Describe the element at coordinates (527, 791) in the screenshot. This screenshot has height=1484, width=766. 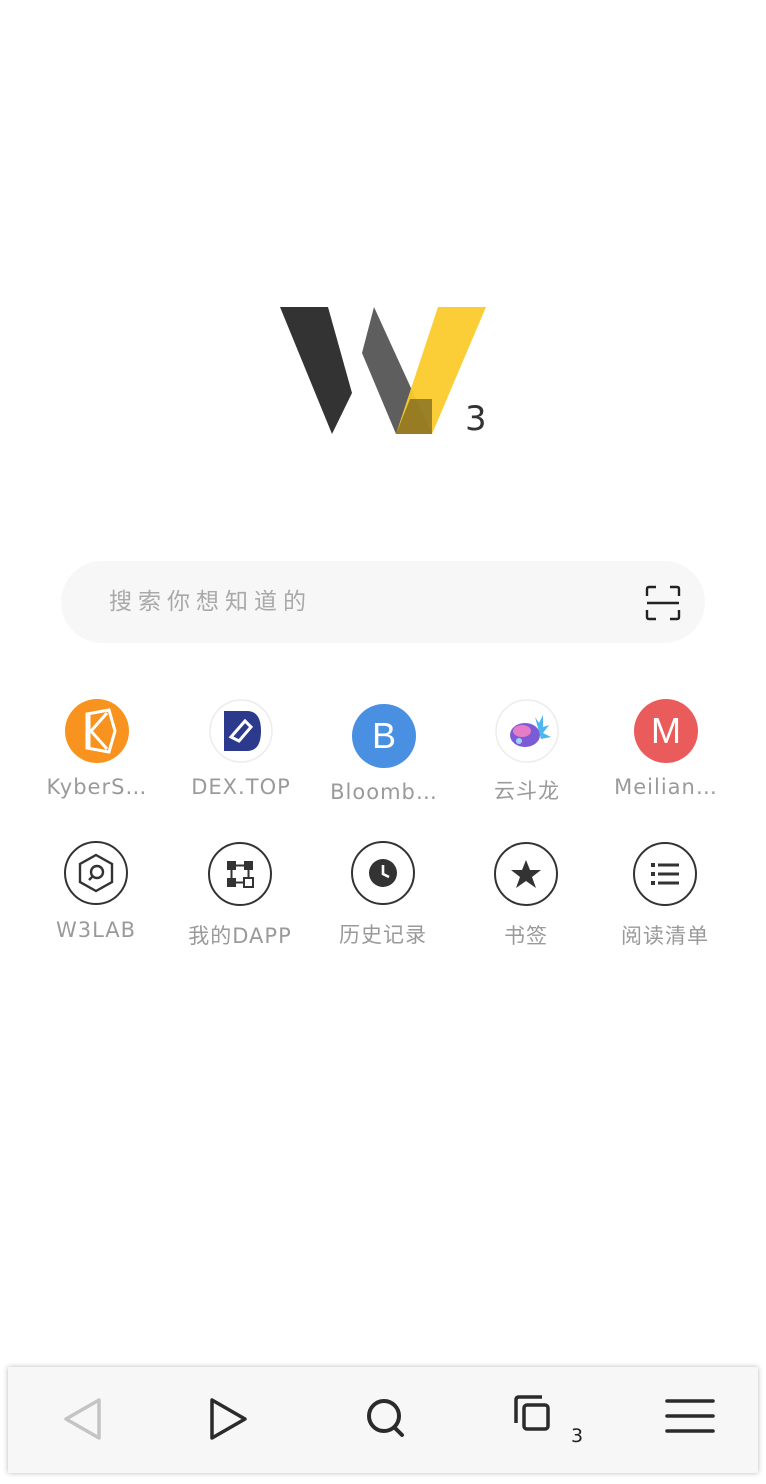
I see `shortcut-label: 云斗龙` at that location.